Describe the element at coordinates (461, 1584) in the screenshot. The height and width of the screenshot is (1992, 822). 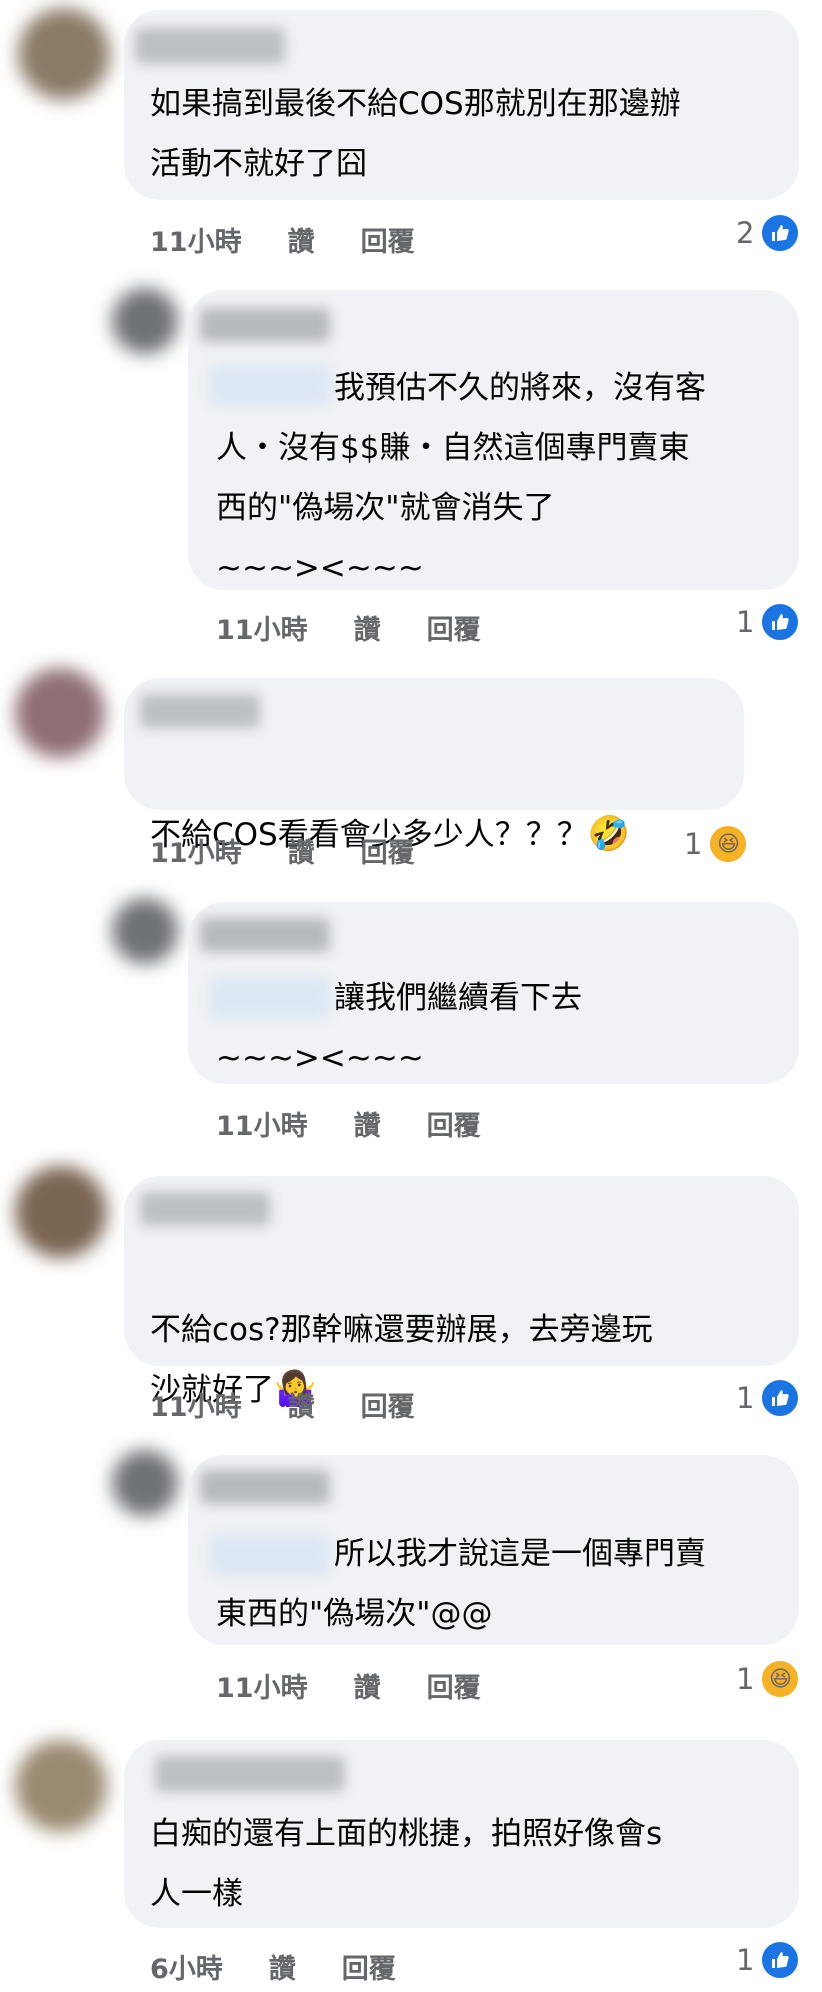
I see `comment-text: 所以我才說這是一個專門賣 東西的"偽場次"@@` at that location.